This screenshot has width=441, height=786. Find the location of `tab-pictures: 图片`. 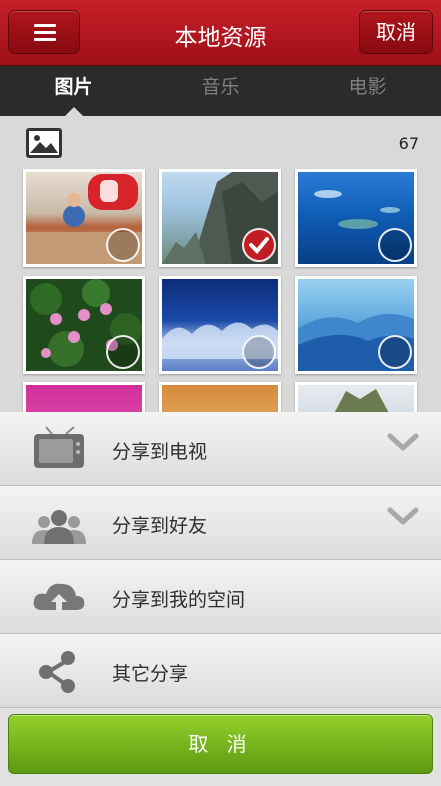

tab-pictures: 图片 is located at coordinates (73, 91).